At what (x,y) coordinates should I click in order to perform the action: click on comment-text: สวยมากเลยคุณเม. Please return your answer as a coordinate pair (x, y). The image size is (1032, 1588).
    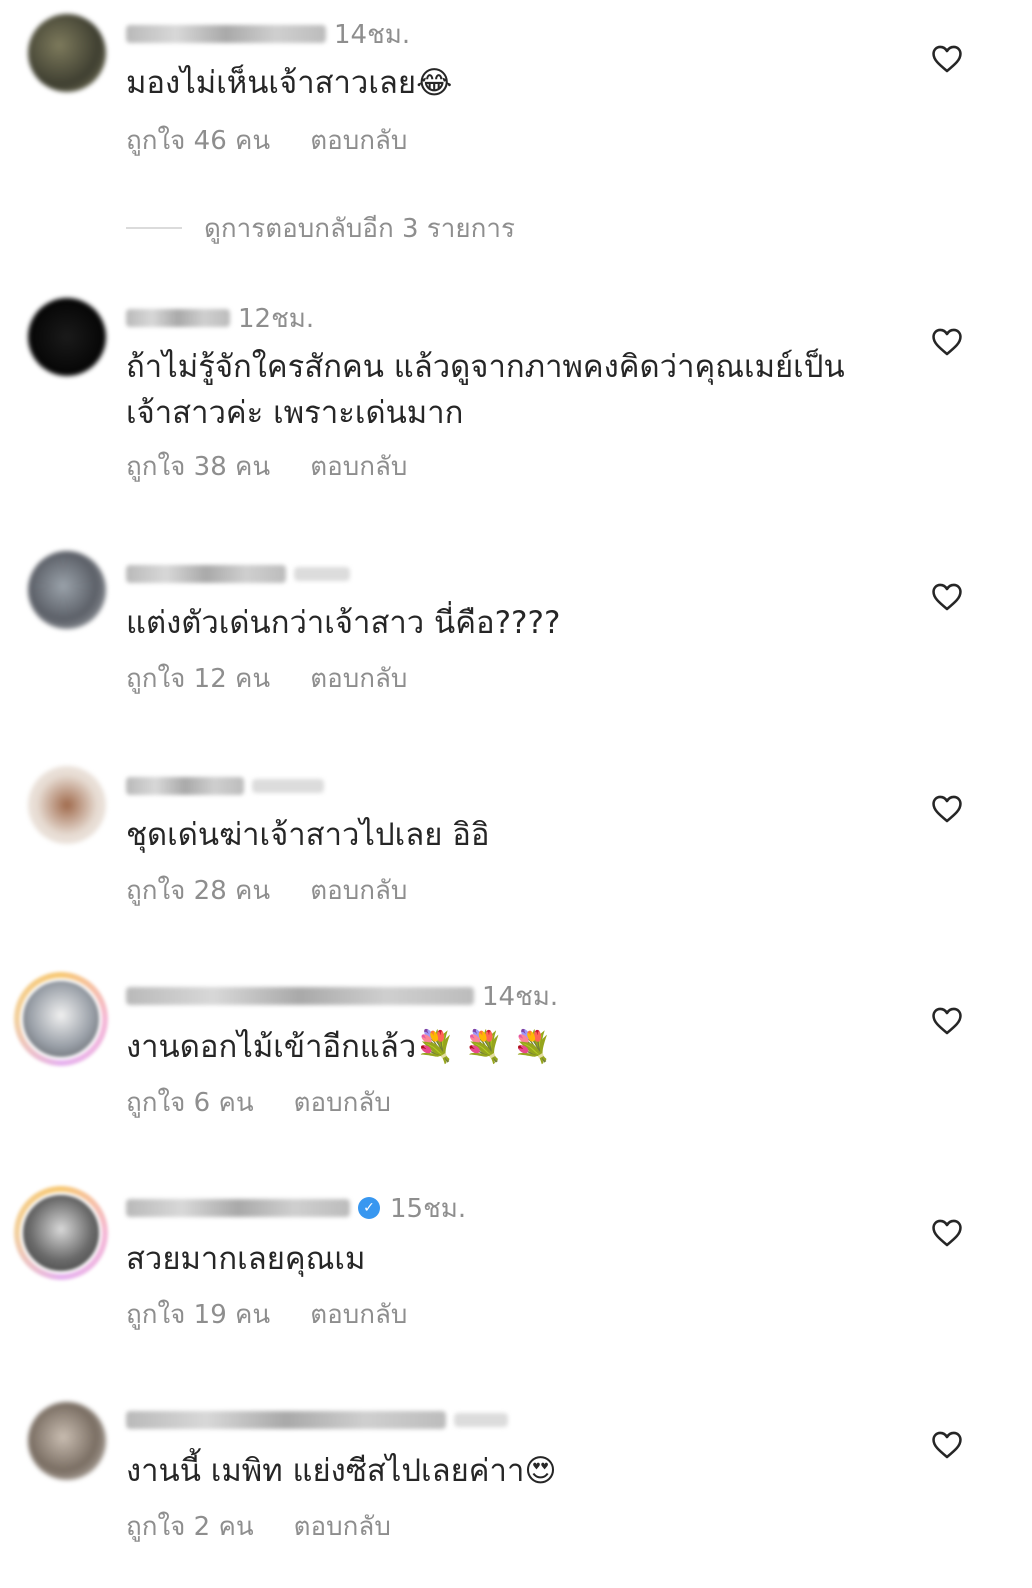
    Looking at the image, I should click on (246, 1259).